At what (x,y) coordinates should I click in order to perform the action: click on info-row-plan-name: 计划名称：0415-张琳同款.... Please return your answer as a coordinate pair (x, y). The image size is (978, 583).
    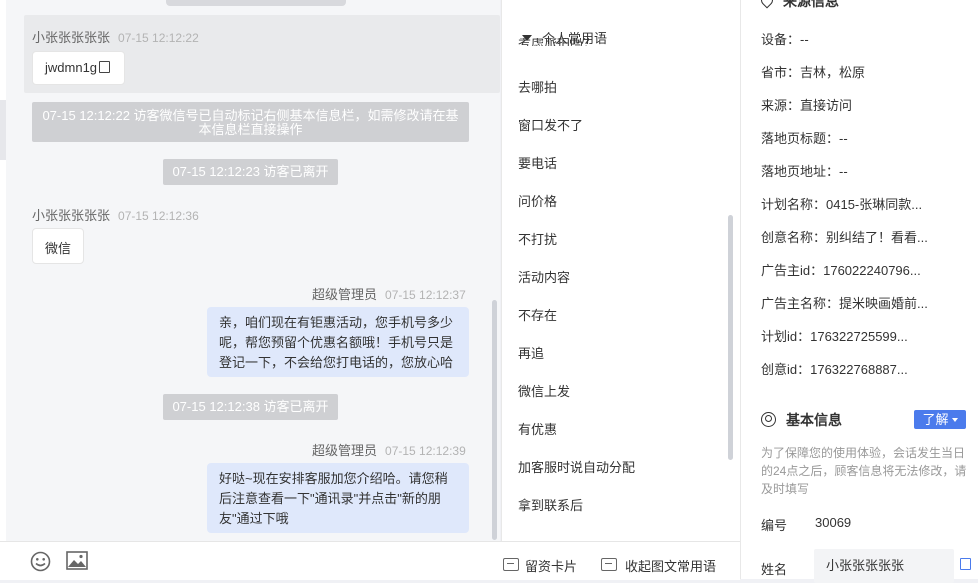
    Looking at the image, I should click on (842, 204).